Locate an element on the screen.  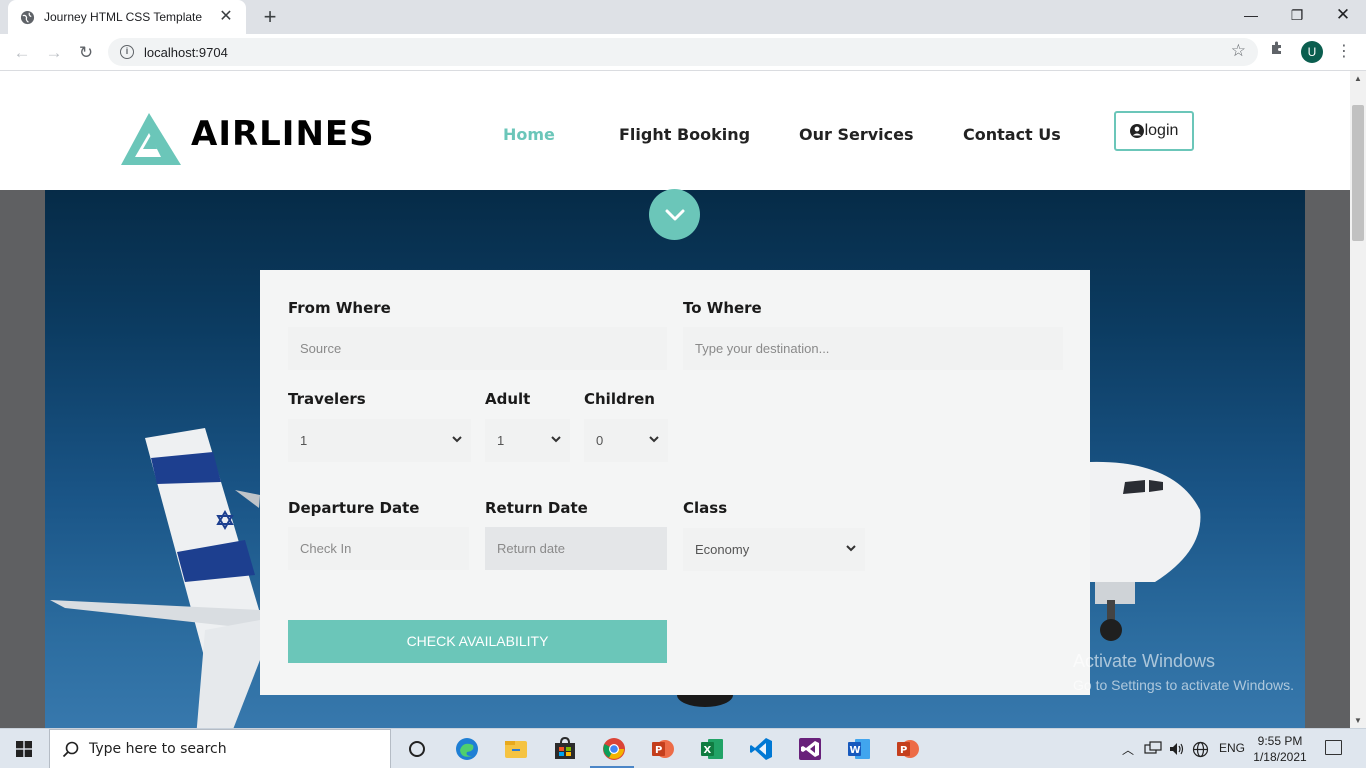
taskbar-search-box: Type here to search is located at coordinates (220, 748).